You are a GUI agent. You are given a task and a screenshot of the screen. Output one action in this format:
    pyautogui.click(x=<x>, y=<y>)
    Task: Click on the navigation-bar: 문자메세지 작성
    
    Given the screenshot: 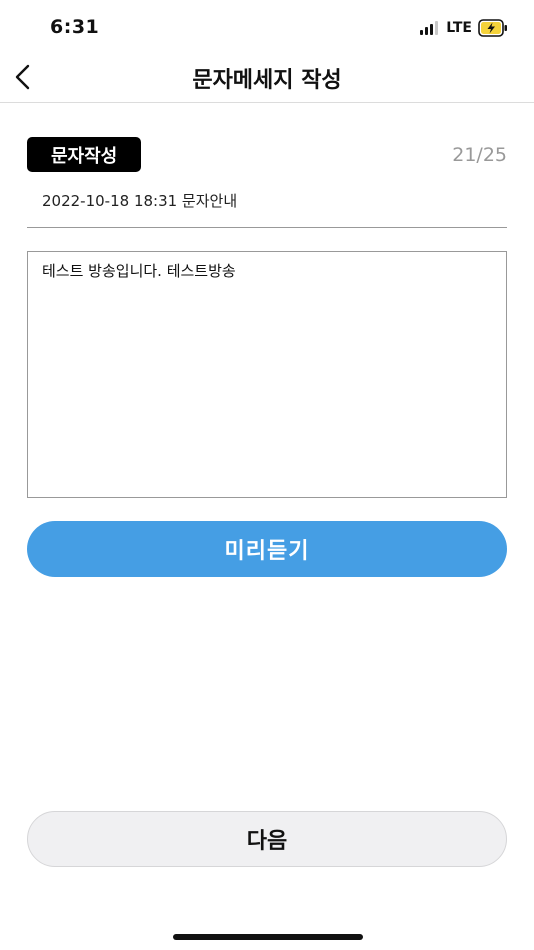 What is the action you would take?
    pyautogui.click(x=267, y=76)
    